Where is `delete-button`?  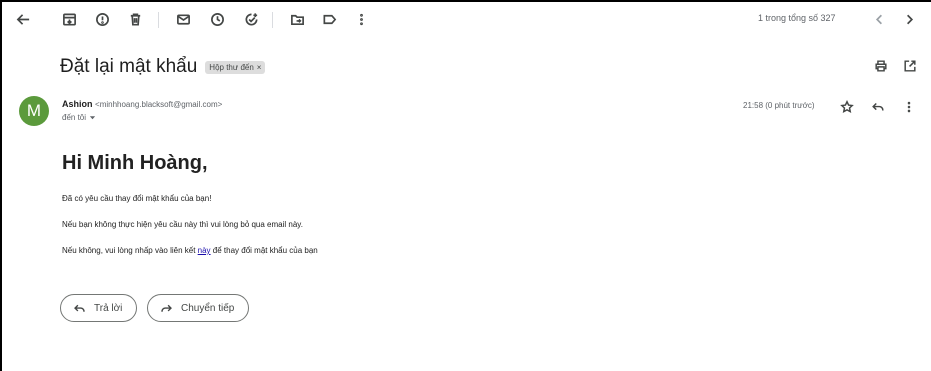 delete-button is located at coordinates (135, 19).